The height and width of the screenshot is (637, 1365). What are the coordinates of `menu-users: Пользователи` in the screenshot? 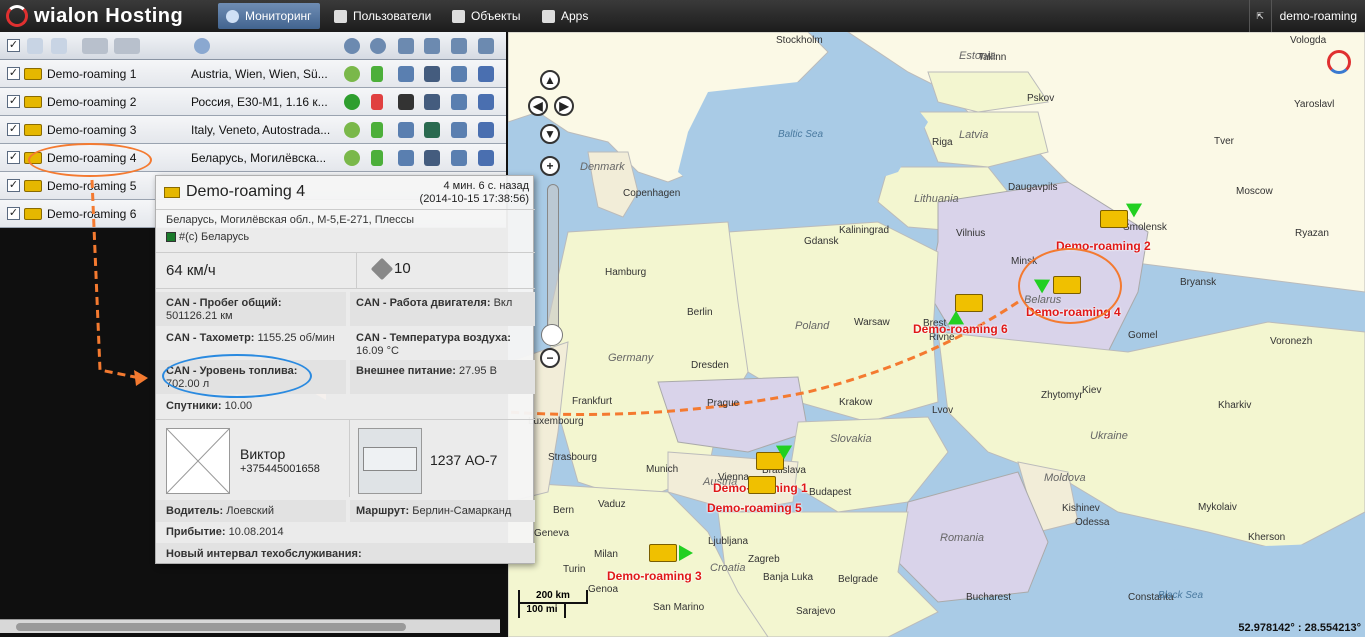 It's located at (382, 16).